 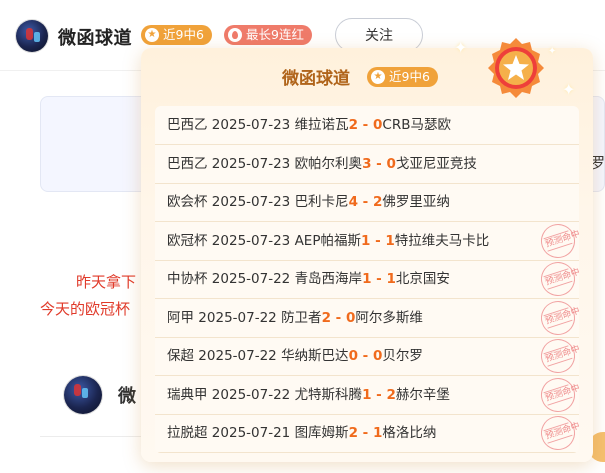 What do you see at coordinates (416, 125) in the screenshot?
I see `away-team: CRB马瑟欧` at bounding box center [416, 125].